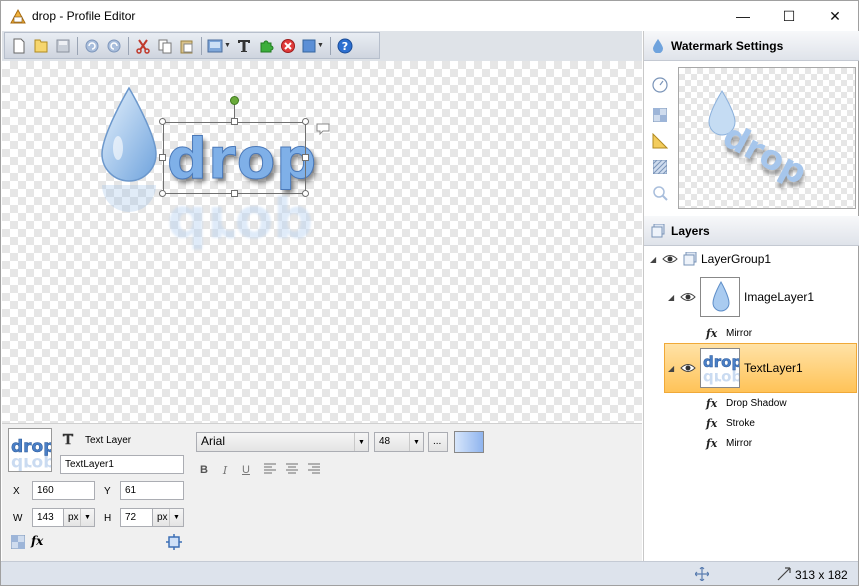 This screenshot has height=586, width=859. I want to click on text-layer-row: ◢ drop drop TextLayer1, so click(735, 368).